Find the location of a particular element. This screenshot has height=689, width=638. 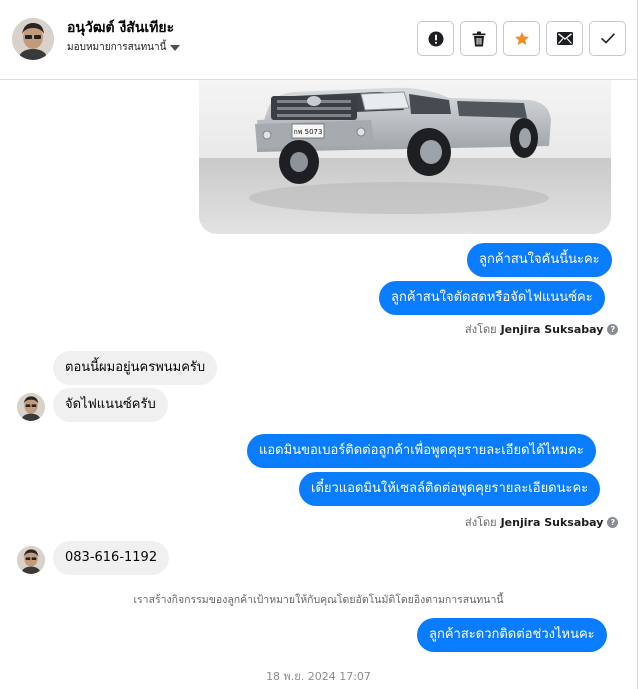

star-icon is located at coordinates (521, 38).